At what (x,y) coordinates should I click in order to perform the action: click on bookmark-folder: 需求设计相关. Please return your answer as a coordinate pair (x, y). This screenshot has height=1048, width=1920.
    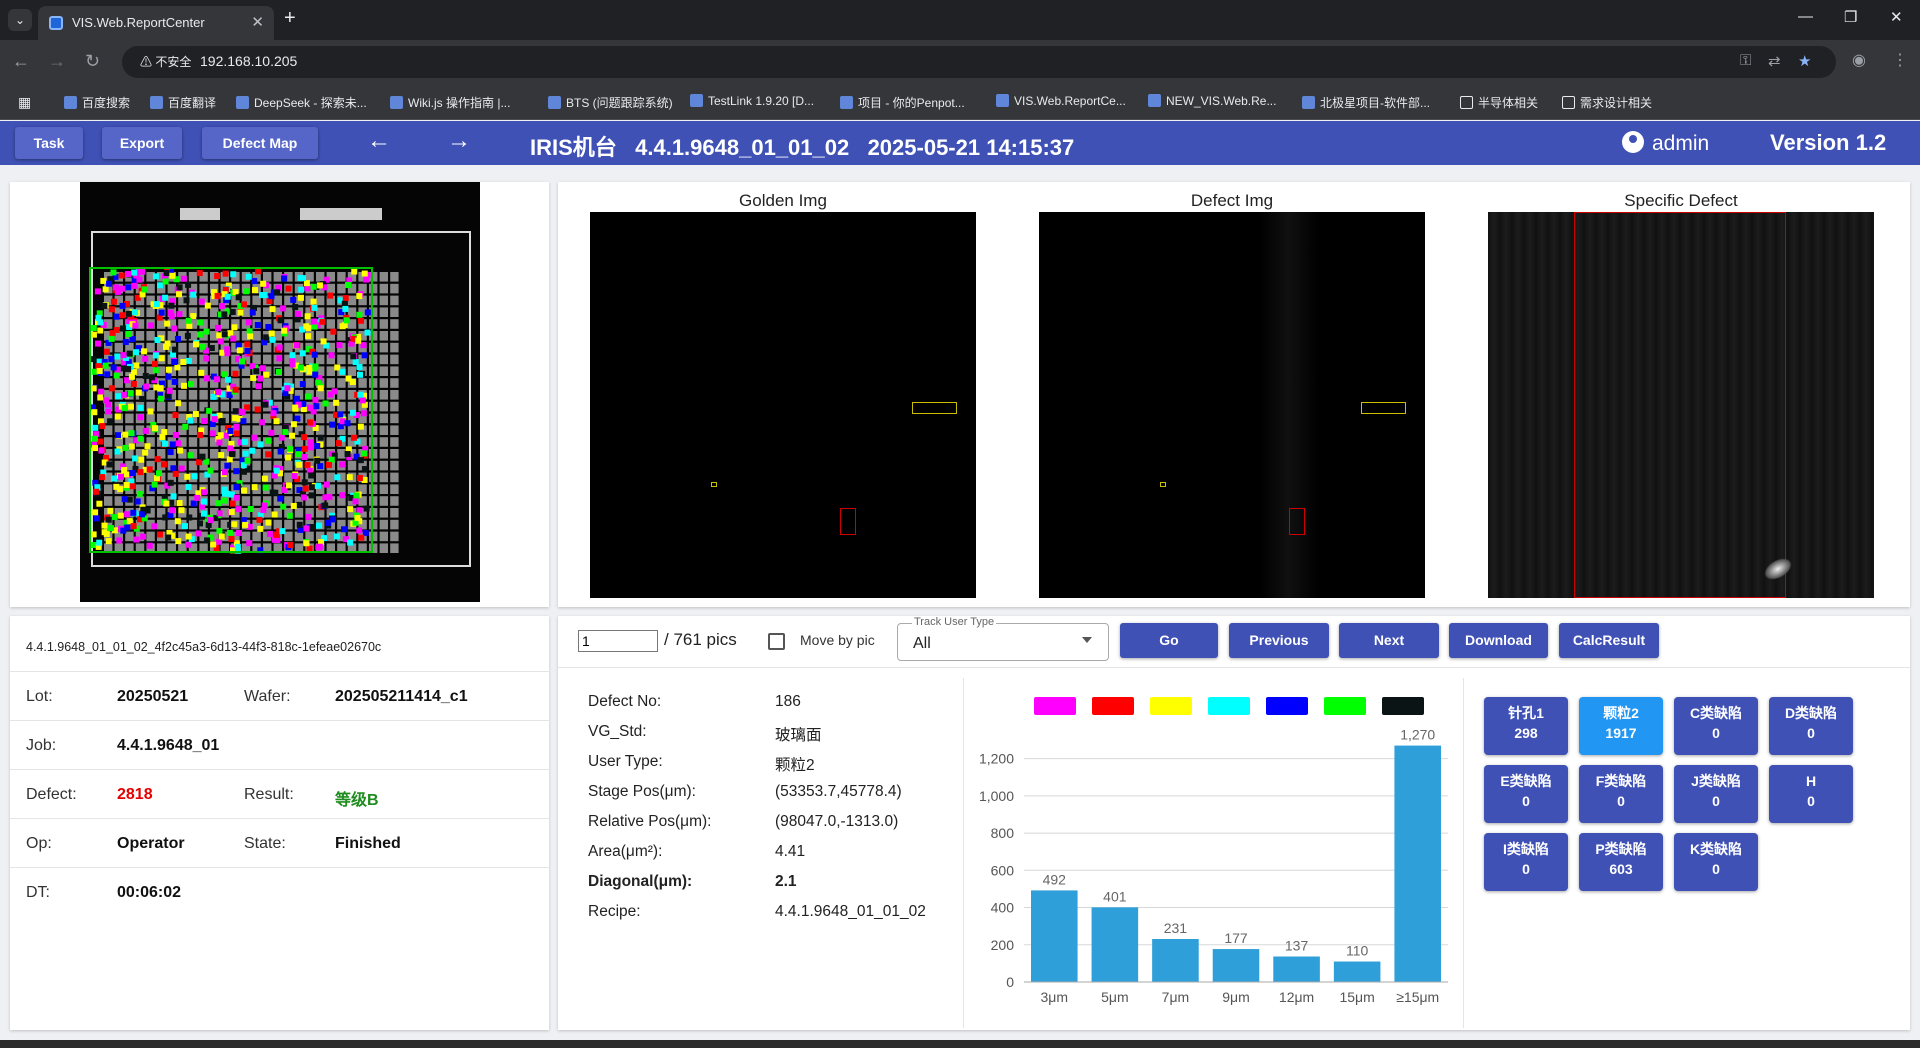
    Looking at the image, I should click on (1607, 102).